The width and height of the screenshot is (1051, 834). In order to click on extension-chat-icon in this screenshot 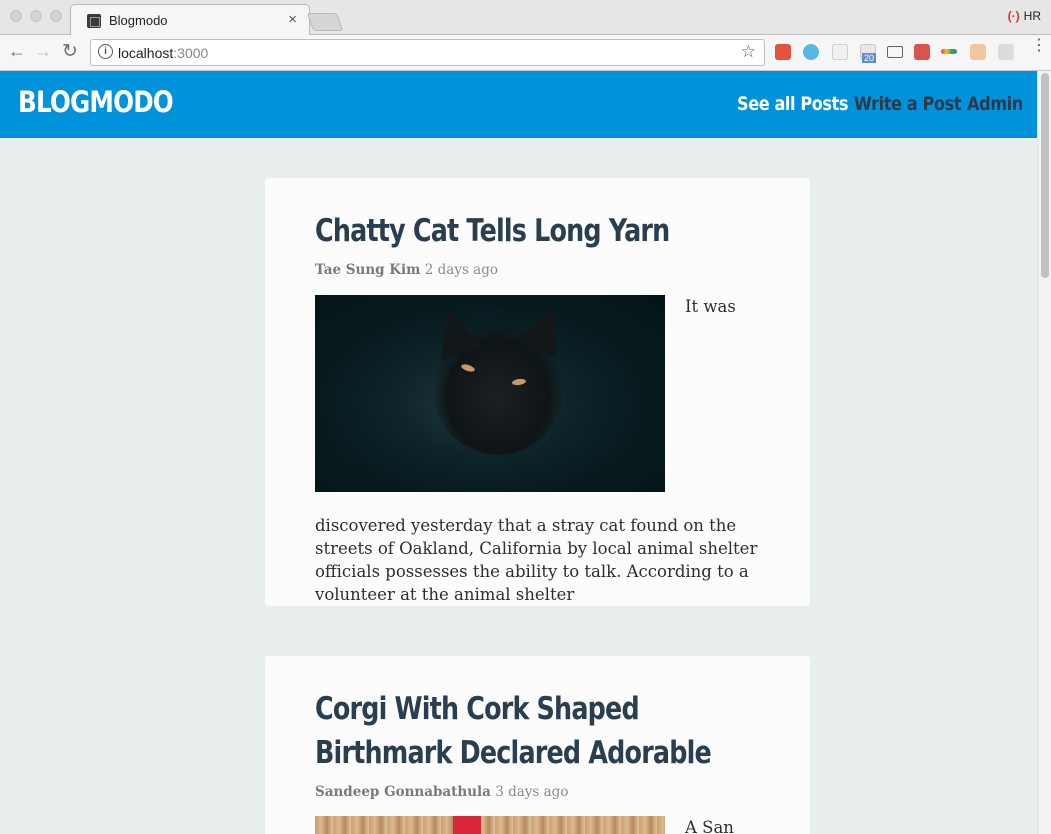, I will do `click(1006, 52)`.